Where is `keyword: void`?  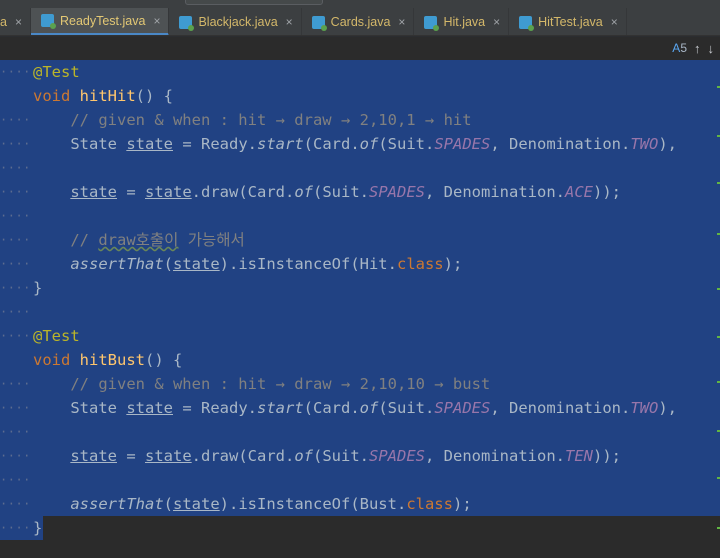
keyword: void is located at coordinates (52, 96).